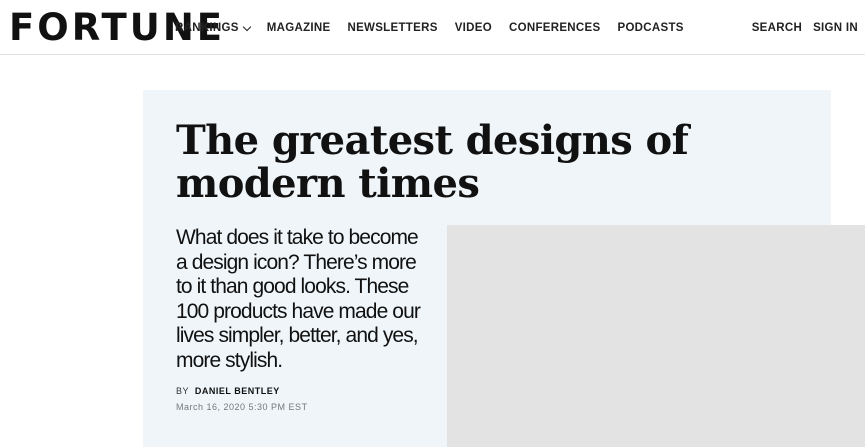 This screenshot has height=447, width=865. Describe the element at coordinates (835, 28) in the screenshot. I see `sign-in-button: SIGN IN` at that location.